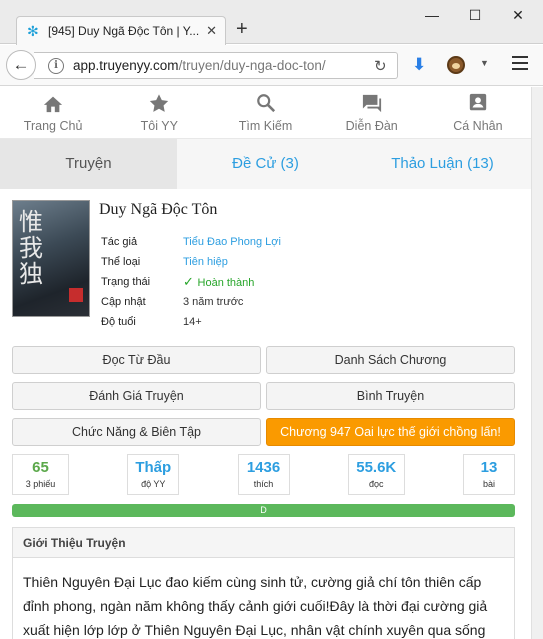  Describe the element at coordinates (158, 209) in the screenshot. I see `book-title: Duy Ngã Độc Tôn` at that location.